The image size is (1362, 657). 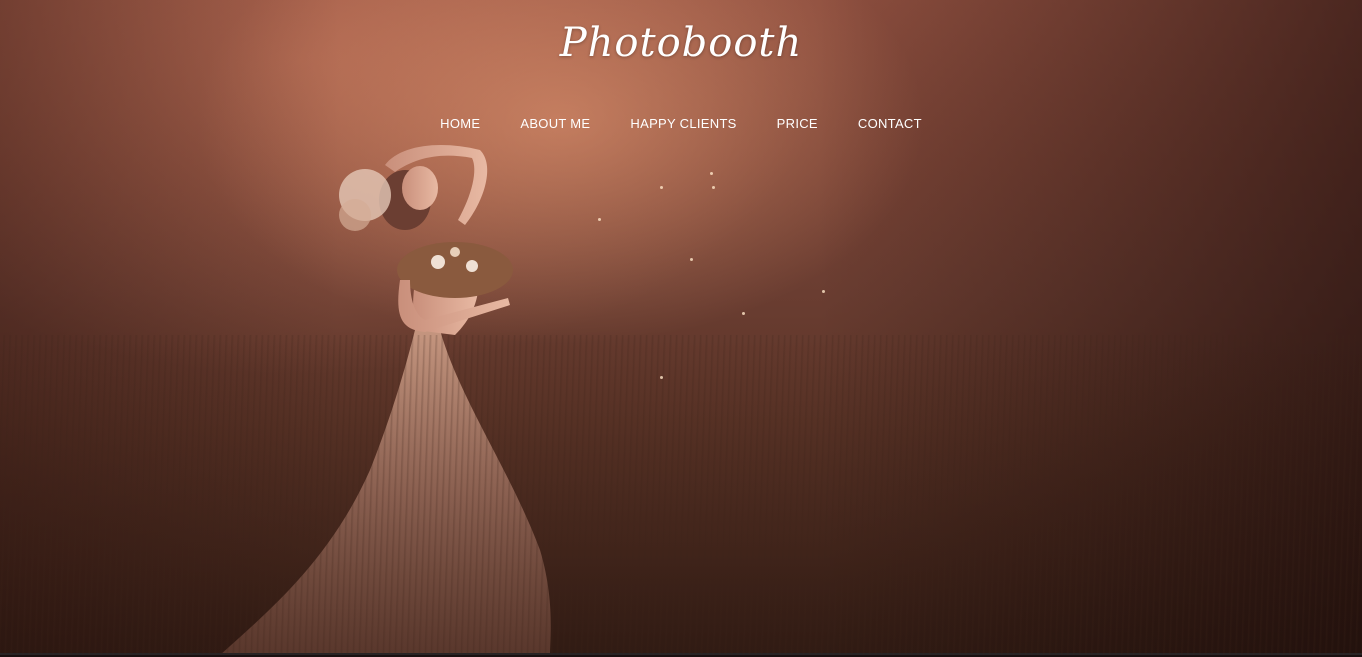 What do you see at coordinates (890, 123) in the screenshot?
I see `nav-item-contact: CONTACT` at bounding box center [890, 123].